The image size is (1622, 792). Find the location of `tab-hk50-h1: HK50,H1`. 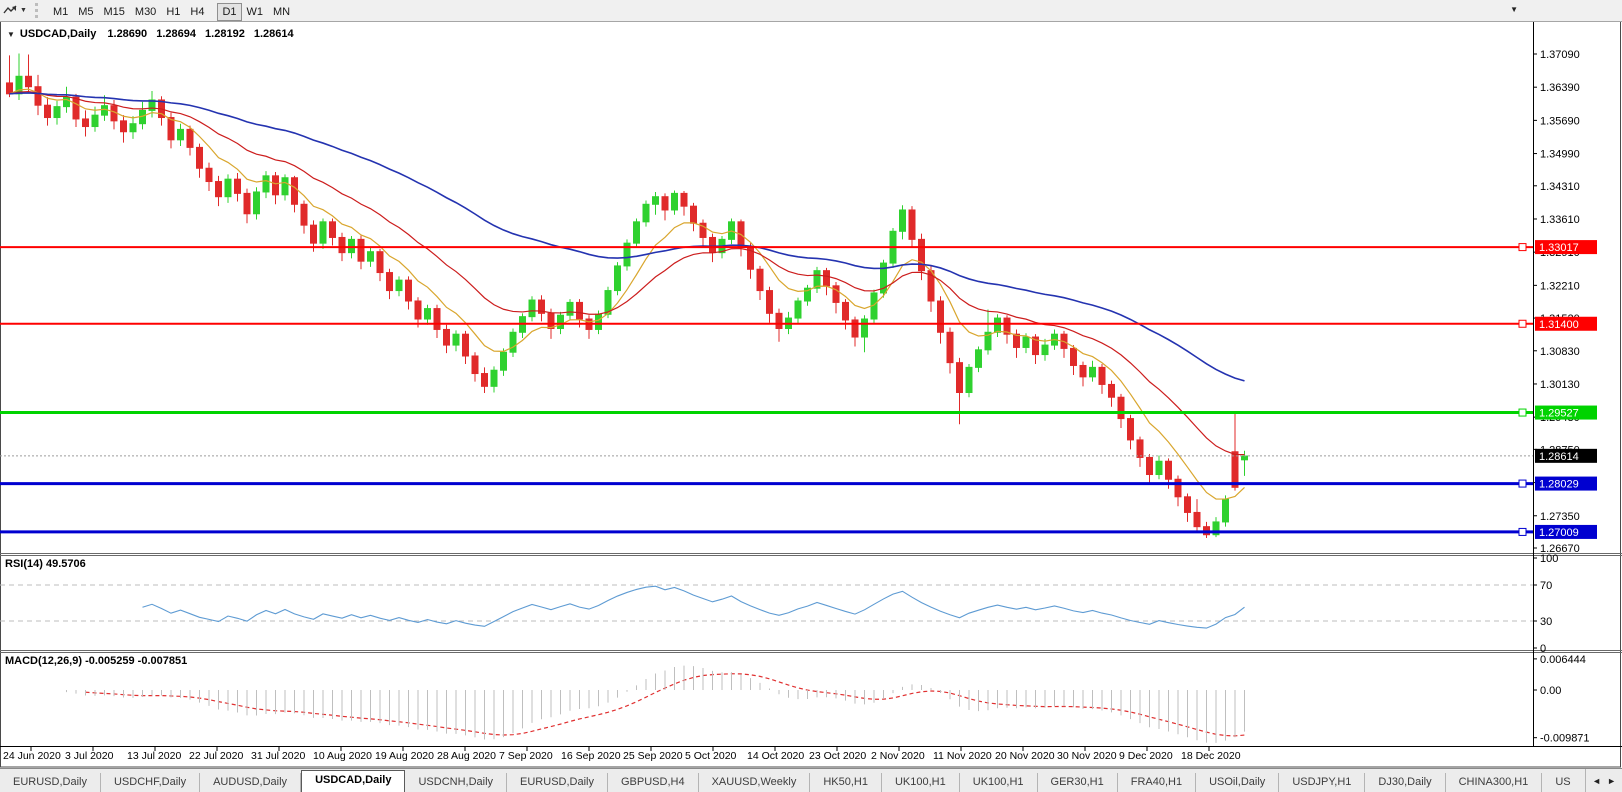

tab-hk50-h1: HK50,H1 is located at coordinates (846, 782).